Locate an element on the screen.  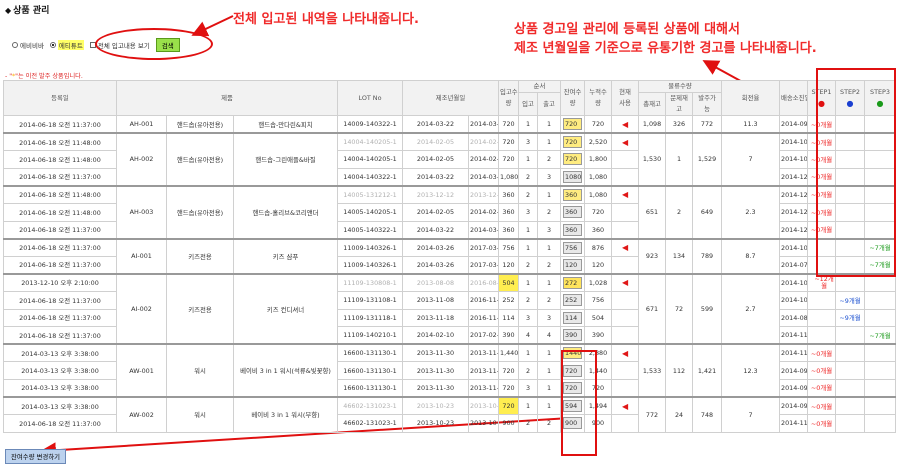
turn-cell: 12.3 is located at coordinates (751, 370).